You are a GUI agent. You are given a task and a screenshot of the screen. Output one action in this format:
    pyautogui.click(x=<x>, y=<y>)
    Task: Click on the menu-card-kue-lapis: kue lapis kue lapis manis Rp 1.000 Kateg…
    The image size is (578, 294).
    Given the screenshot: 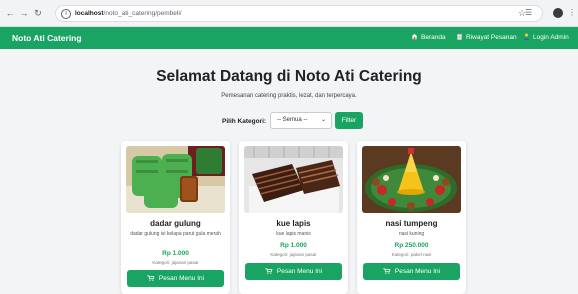 What is the action you would take?
    pyautogui.click(x=293, y=217)
    